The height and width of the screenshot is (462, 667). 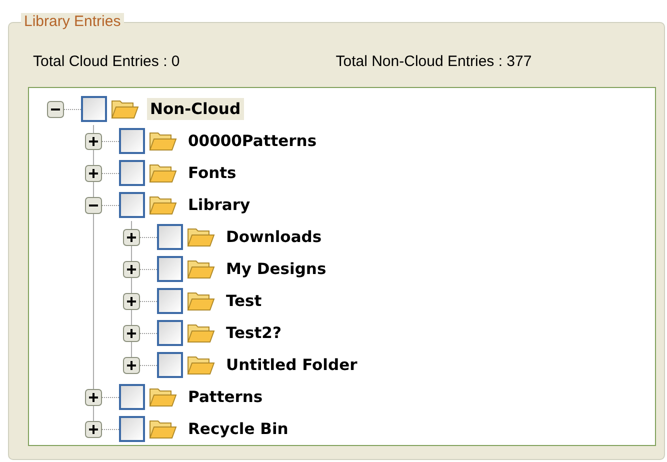 What do you see at coordinates (276, 269) in the screenshot?
I see `tree-item: My Designs` at bounding box center [276, 269].